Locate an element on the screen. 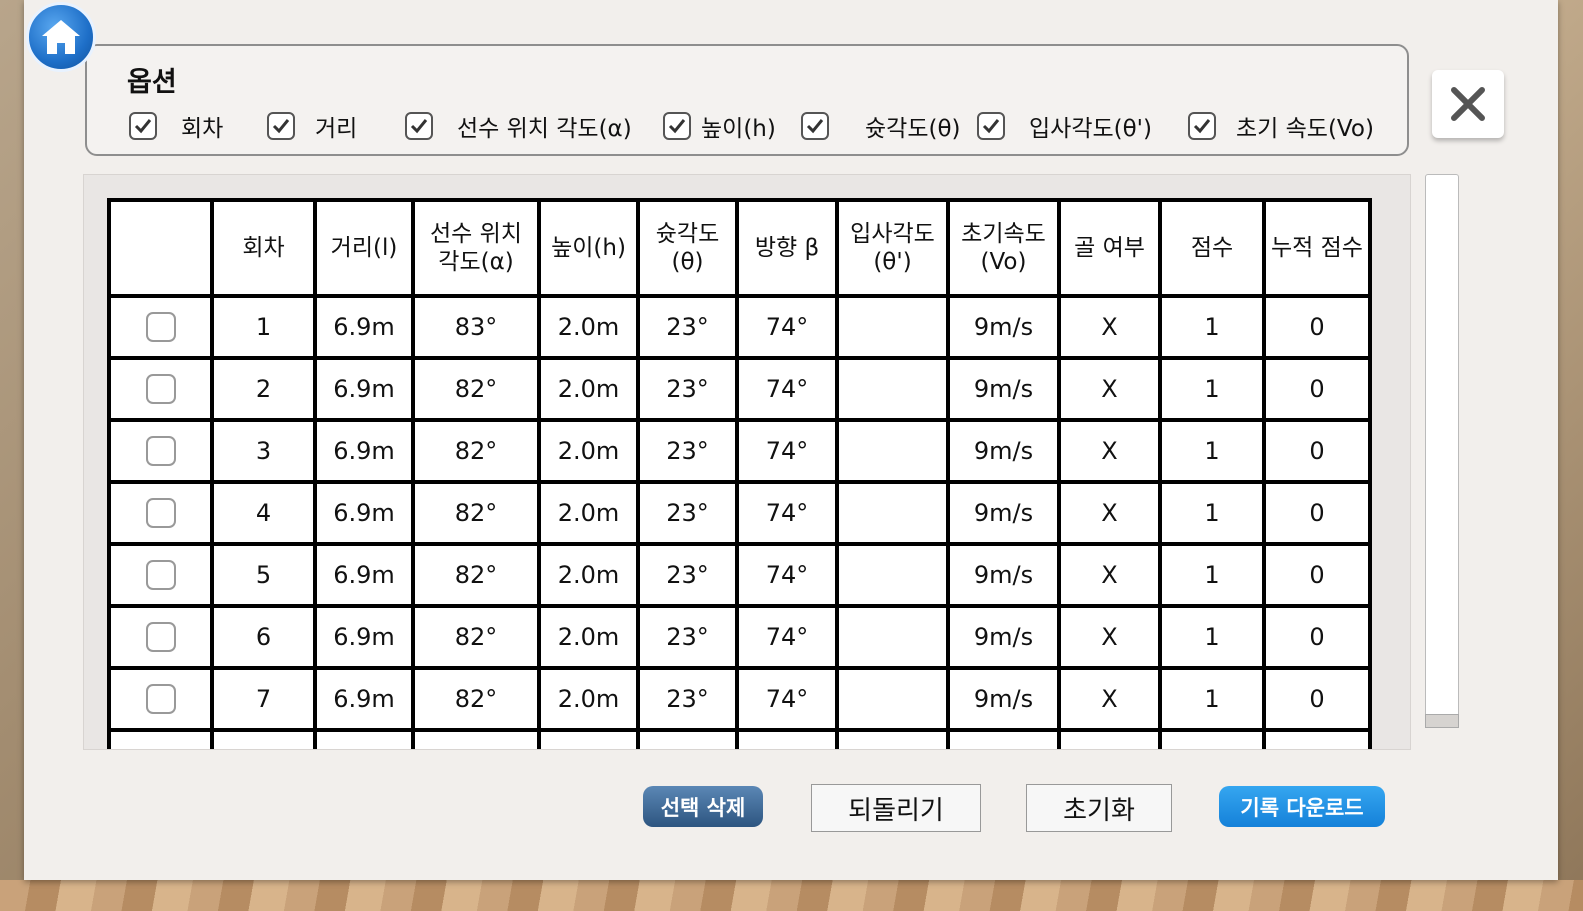  option-height: 높이(h) is located at coordinates (719, 126).